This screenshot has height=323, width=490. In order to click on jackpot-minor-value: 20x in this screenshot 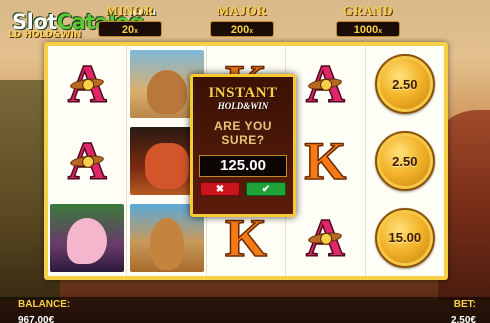, I will do `click(130, 29)`.